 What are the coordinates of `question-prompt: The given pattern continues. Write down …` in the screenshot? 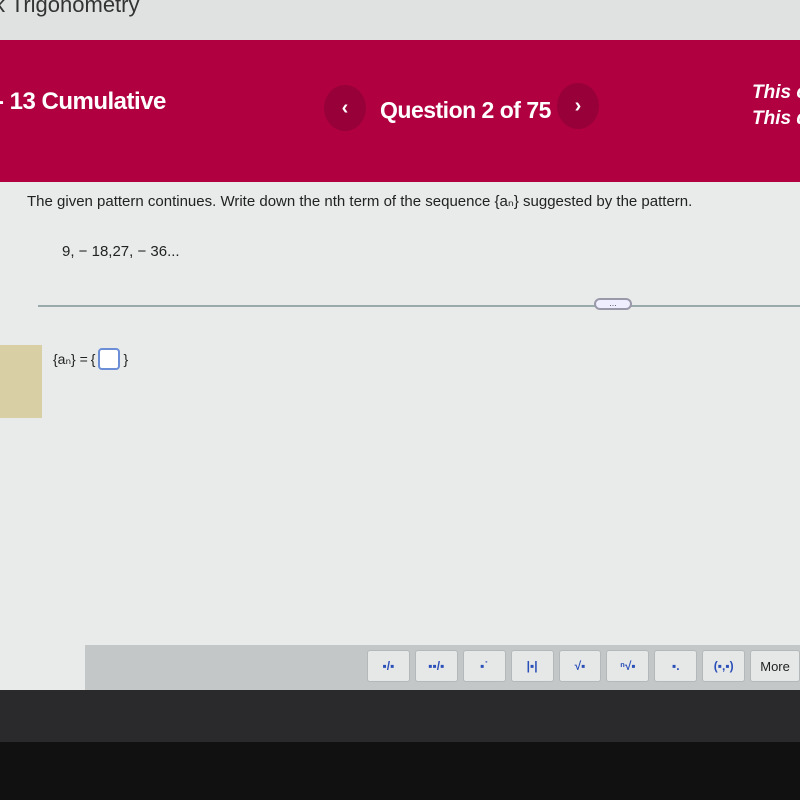 It's located at (360, 201).